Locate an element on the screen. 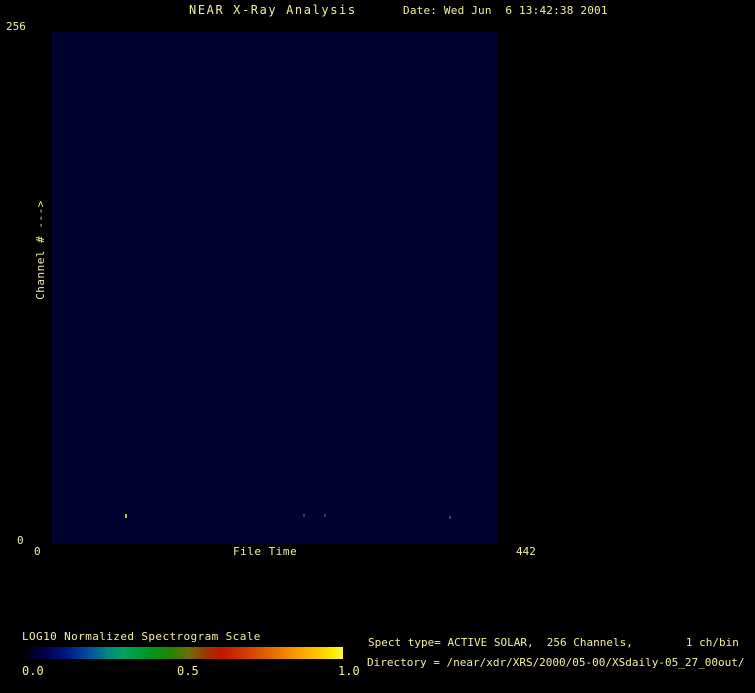 This screenshot has height=693, width=755. x-axis-label: File Time is located at coordinates (265, 551).